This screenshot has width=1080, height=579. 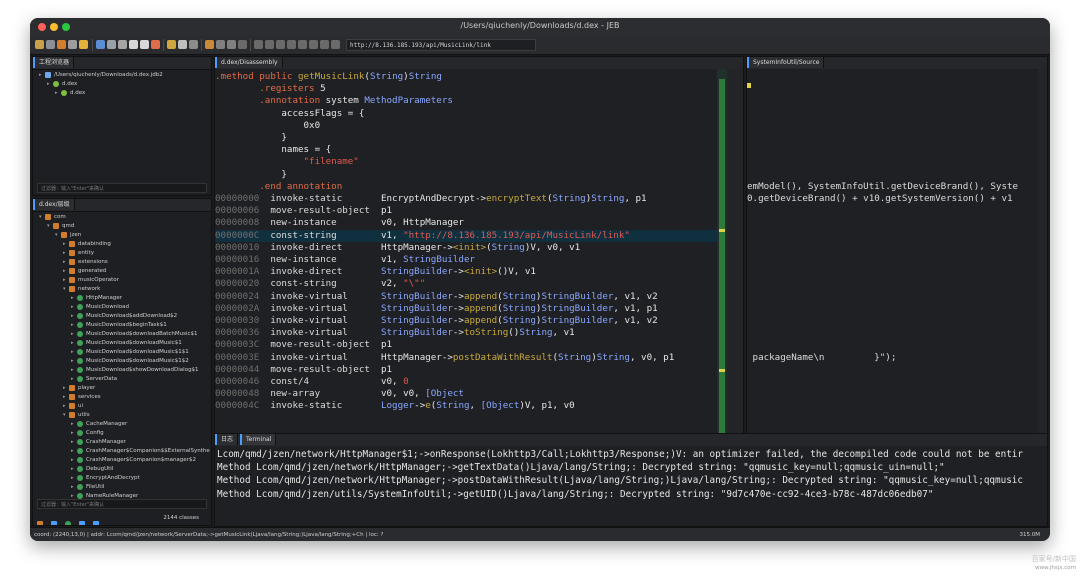 I want to click on terminate-icon, so click(x=324, y=44).